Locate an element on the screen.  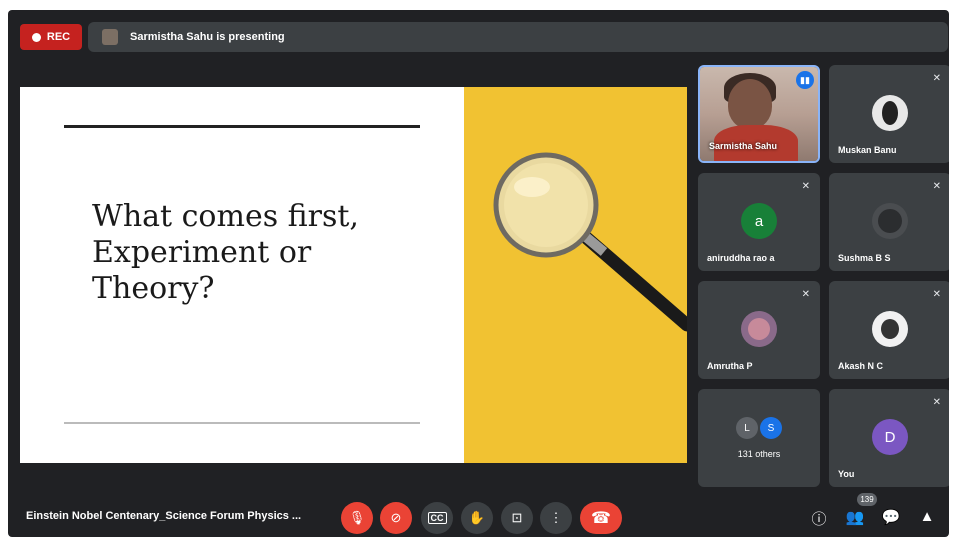
participant-tile-amrutha: ✕ Amrutha P is located at coordinates (759, 330).